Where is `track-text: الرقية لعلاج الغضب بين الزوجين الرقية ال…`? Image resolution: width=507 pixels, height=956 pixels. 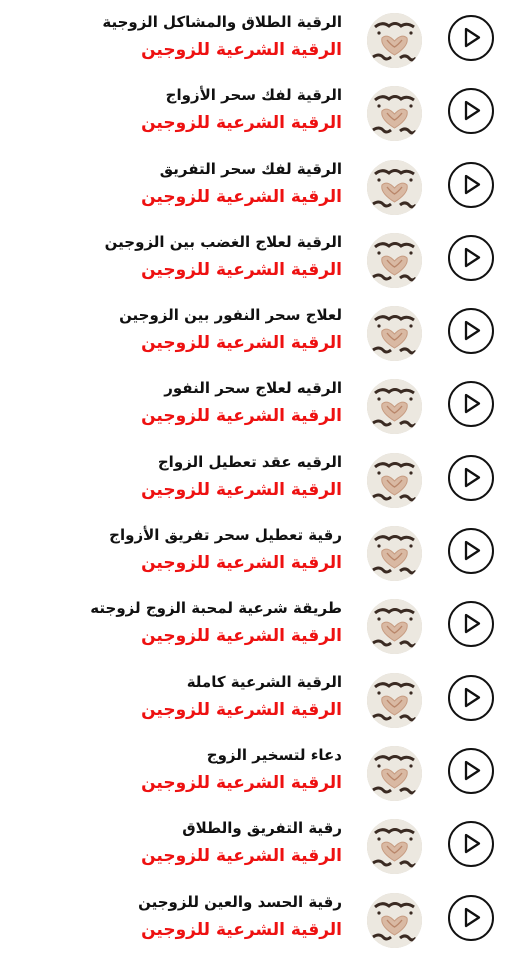
track-text: الرقية لعلاج الغضب بين الزوجين الرقية ال… is located at coordinates (212, 256).